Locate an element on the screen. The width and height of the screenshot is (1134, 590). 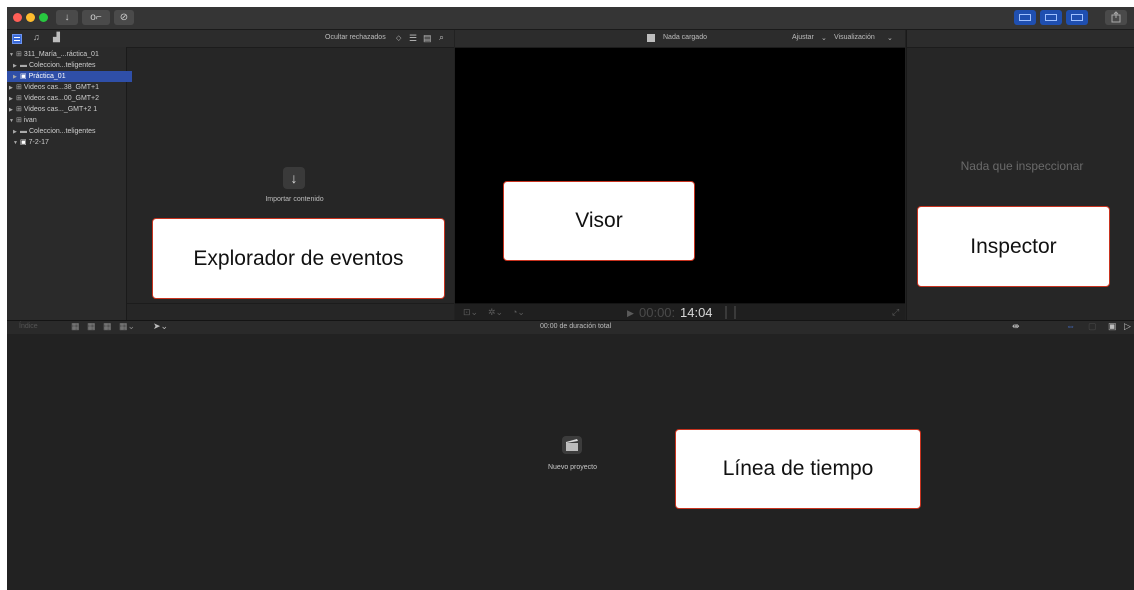
duration-label: 00:00 de duración total is located at coordinates (576, 326).